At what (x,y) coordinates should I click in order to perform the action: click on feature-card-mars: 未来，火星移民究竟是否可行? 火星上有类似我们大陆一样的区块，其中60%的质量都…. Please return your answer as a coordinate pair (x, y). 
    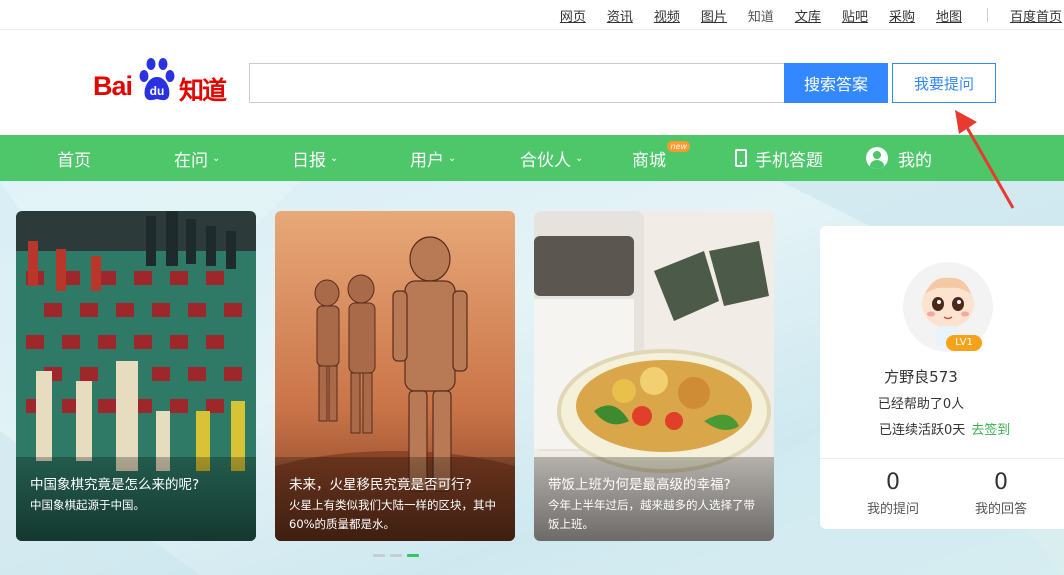
    Looking at the image, I should click on (395, 376).